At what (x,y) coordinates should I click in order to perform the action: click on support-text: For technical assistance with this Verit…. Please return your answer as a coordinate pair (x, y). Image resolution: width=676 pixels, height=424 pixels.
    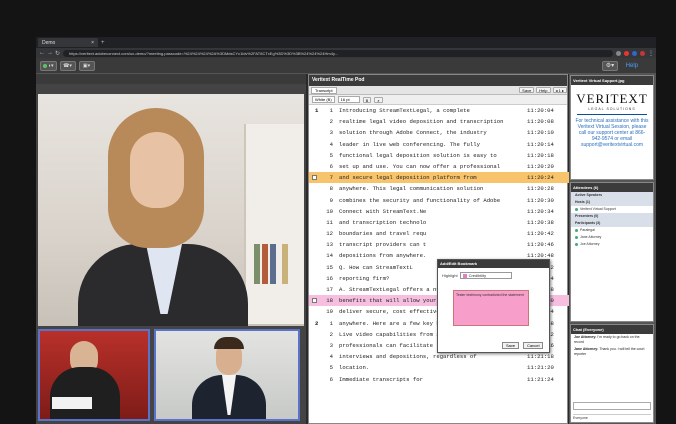
    Looking at the image, I should click on (612, 133).